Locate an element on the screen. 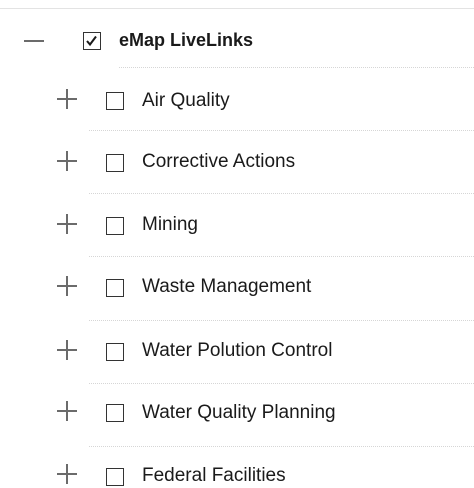 The width and height of the screenshot is (474, 488). tree-node-label: Water Polution Control is located at coordinates (237, 350).